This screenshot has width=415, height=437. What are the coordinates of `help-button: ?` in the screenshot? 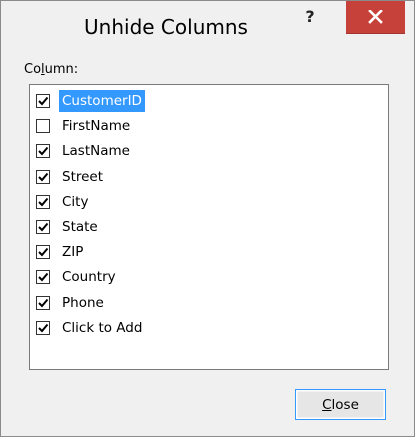 It's located at (310, 17).